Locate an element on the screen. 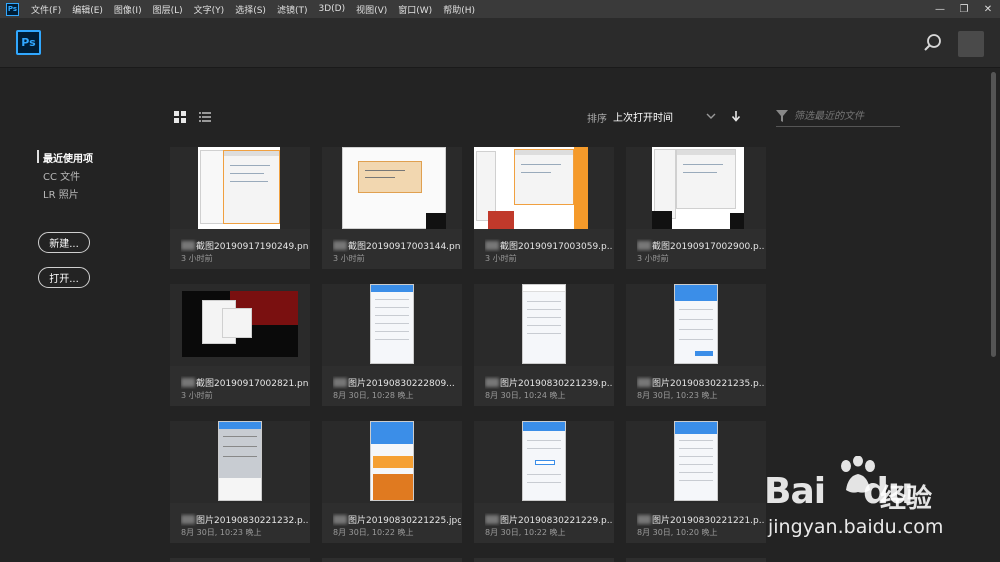 The height and width of the screenshot is (562, 1000). chevron-down-icon is located at coordinates (711, 116).